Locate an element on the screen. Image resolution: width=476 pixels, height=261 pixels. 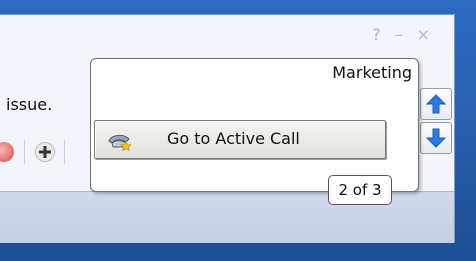
message-text: issue. is located at coordinates (29, 104).